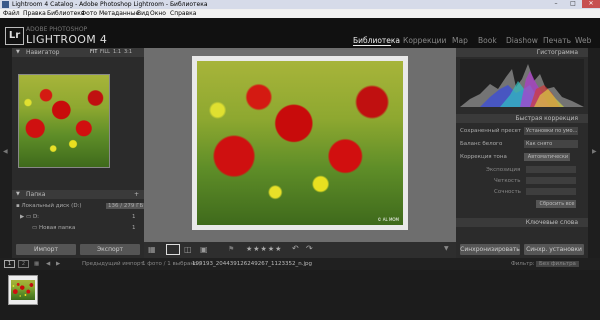 Image resolution: width=600 pixels, height=320 pixels. I want to click on collapse-right-arrow-icon: ▶, so click(594, 151).